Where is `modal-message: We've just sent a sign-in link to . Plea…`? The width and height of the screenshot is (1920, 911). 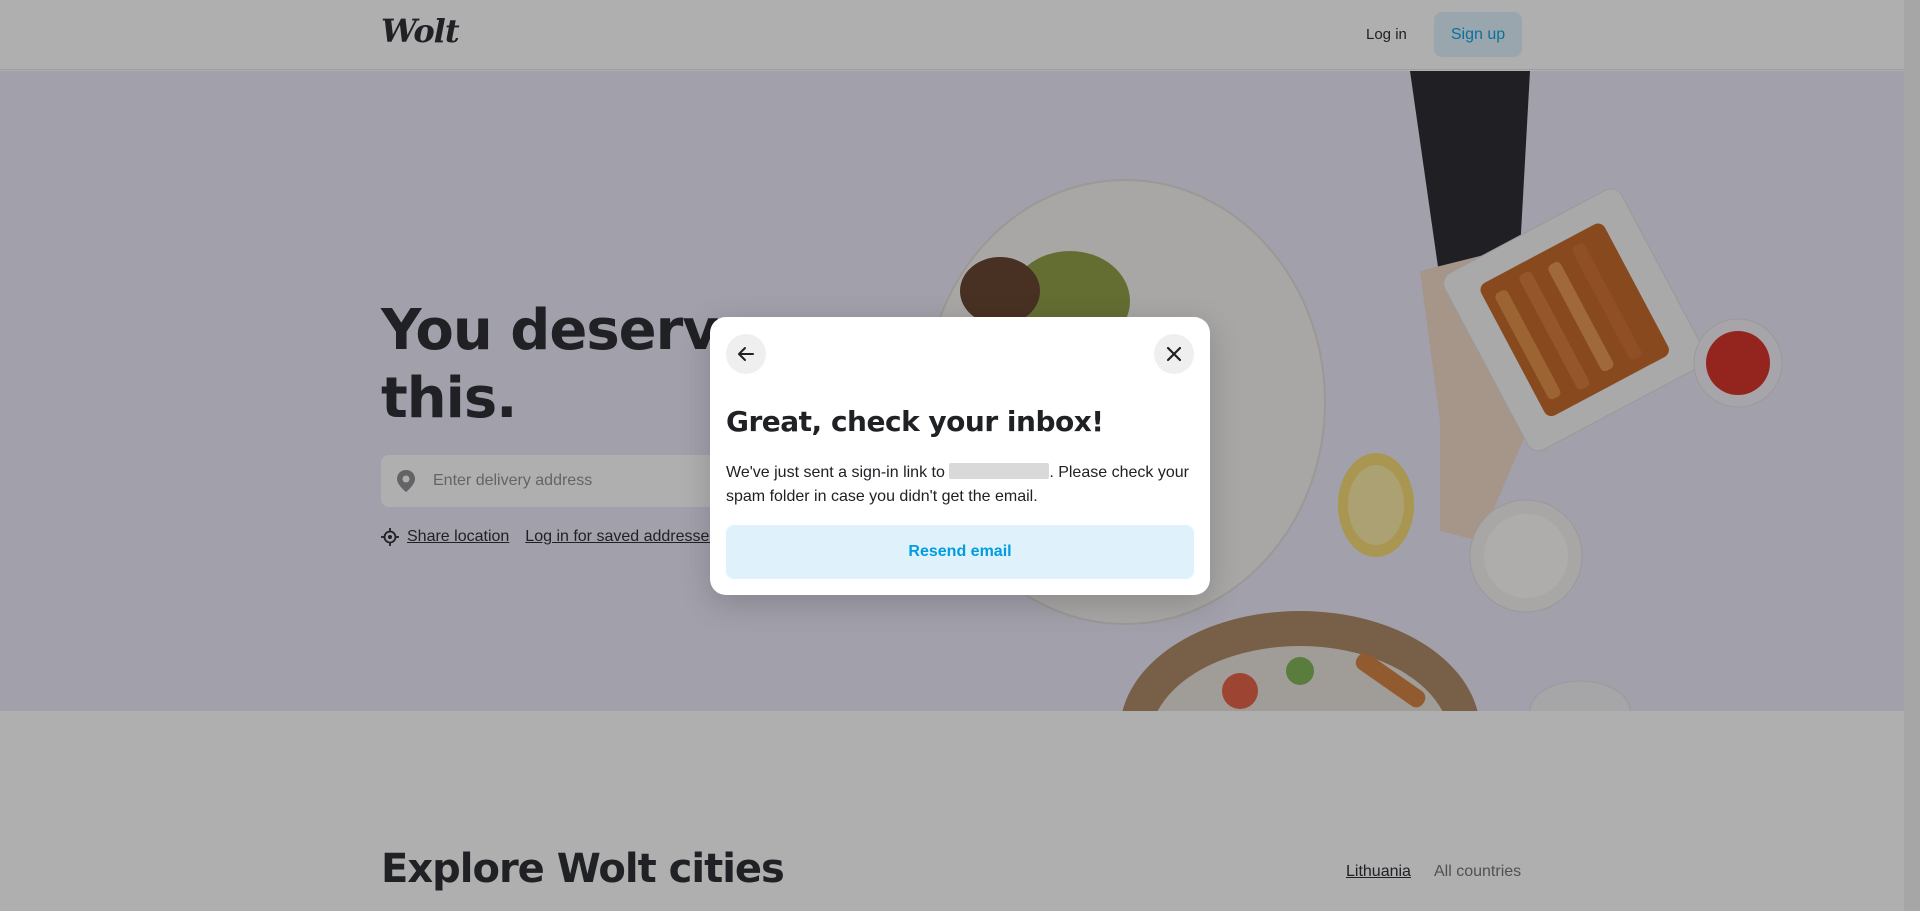
modal-message: We've just sent a sign-in link to . Plea… is located at coordinates (960, 485).